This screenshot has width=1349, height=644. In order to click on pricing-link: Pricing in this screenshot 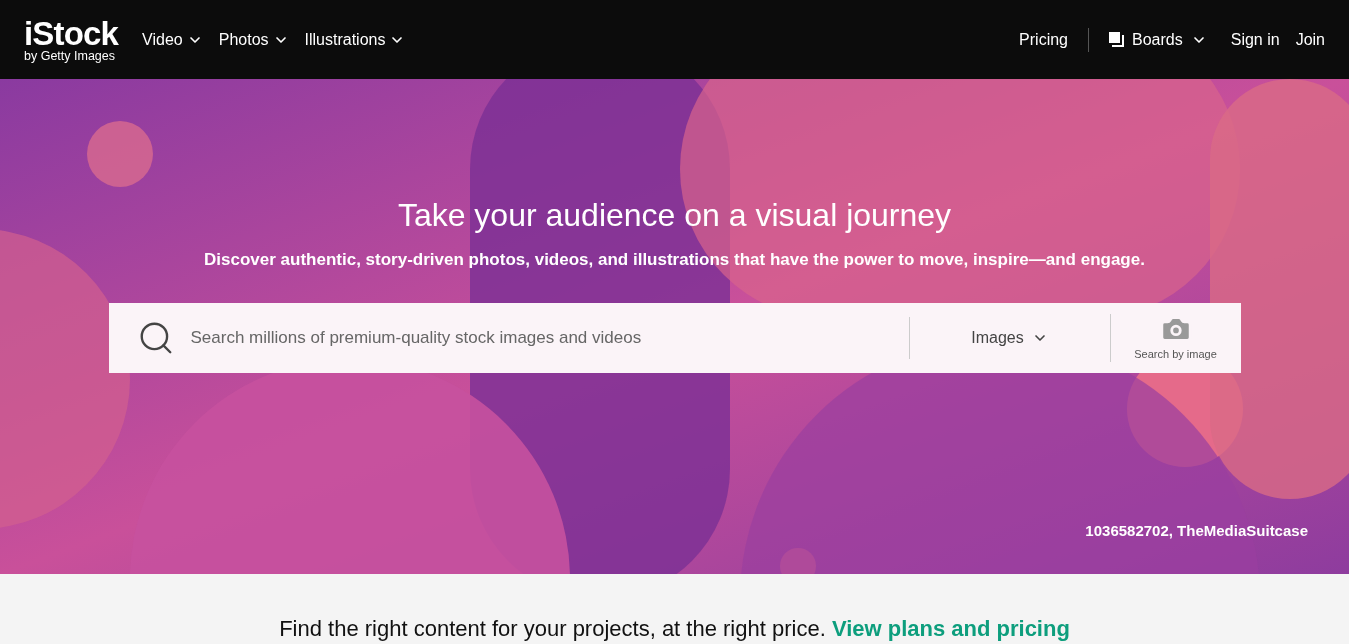, I will do `click(1043, 39)`.